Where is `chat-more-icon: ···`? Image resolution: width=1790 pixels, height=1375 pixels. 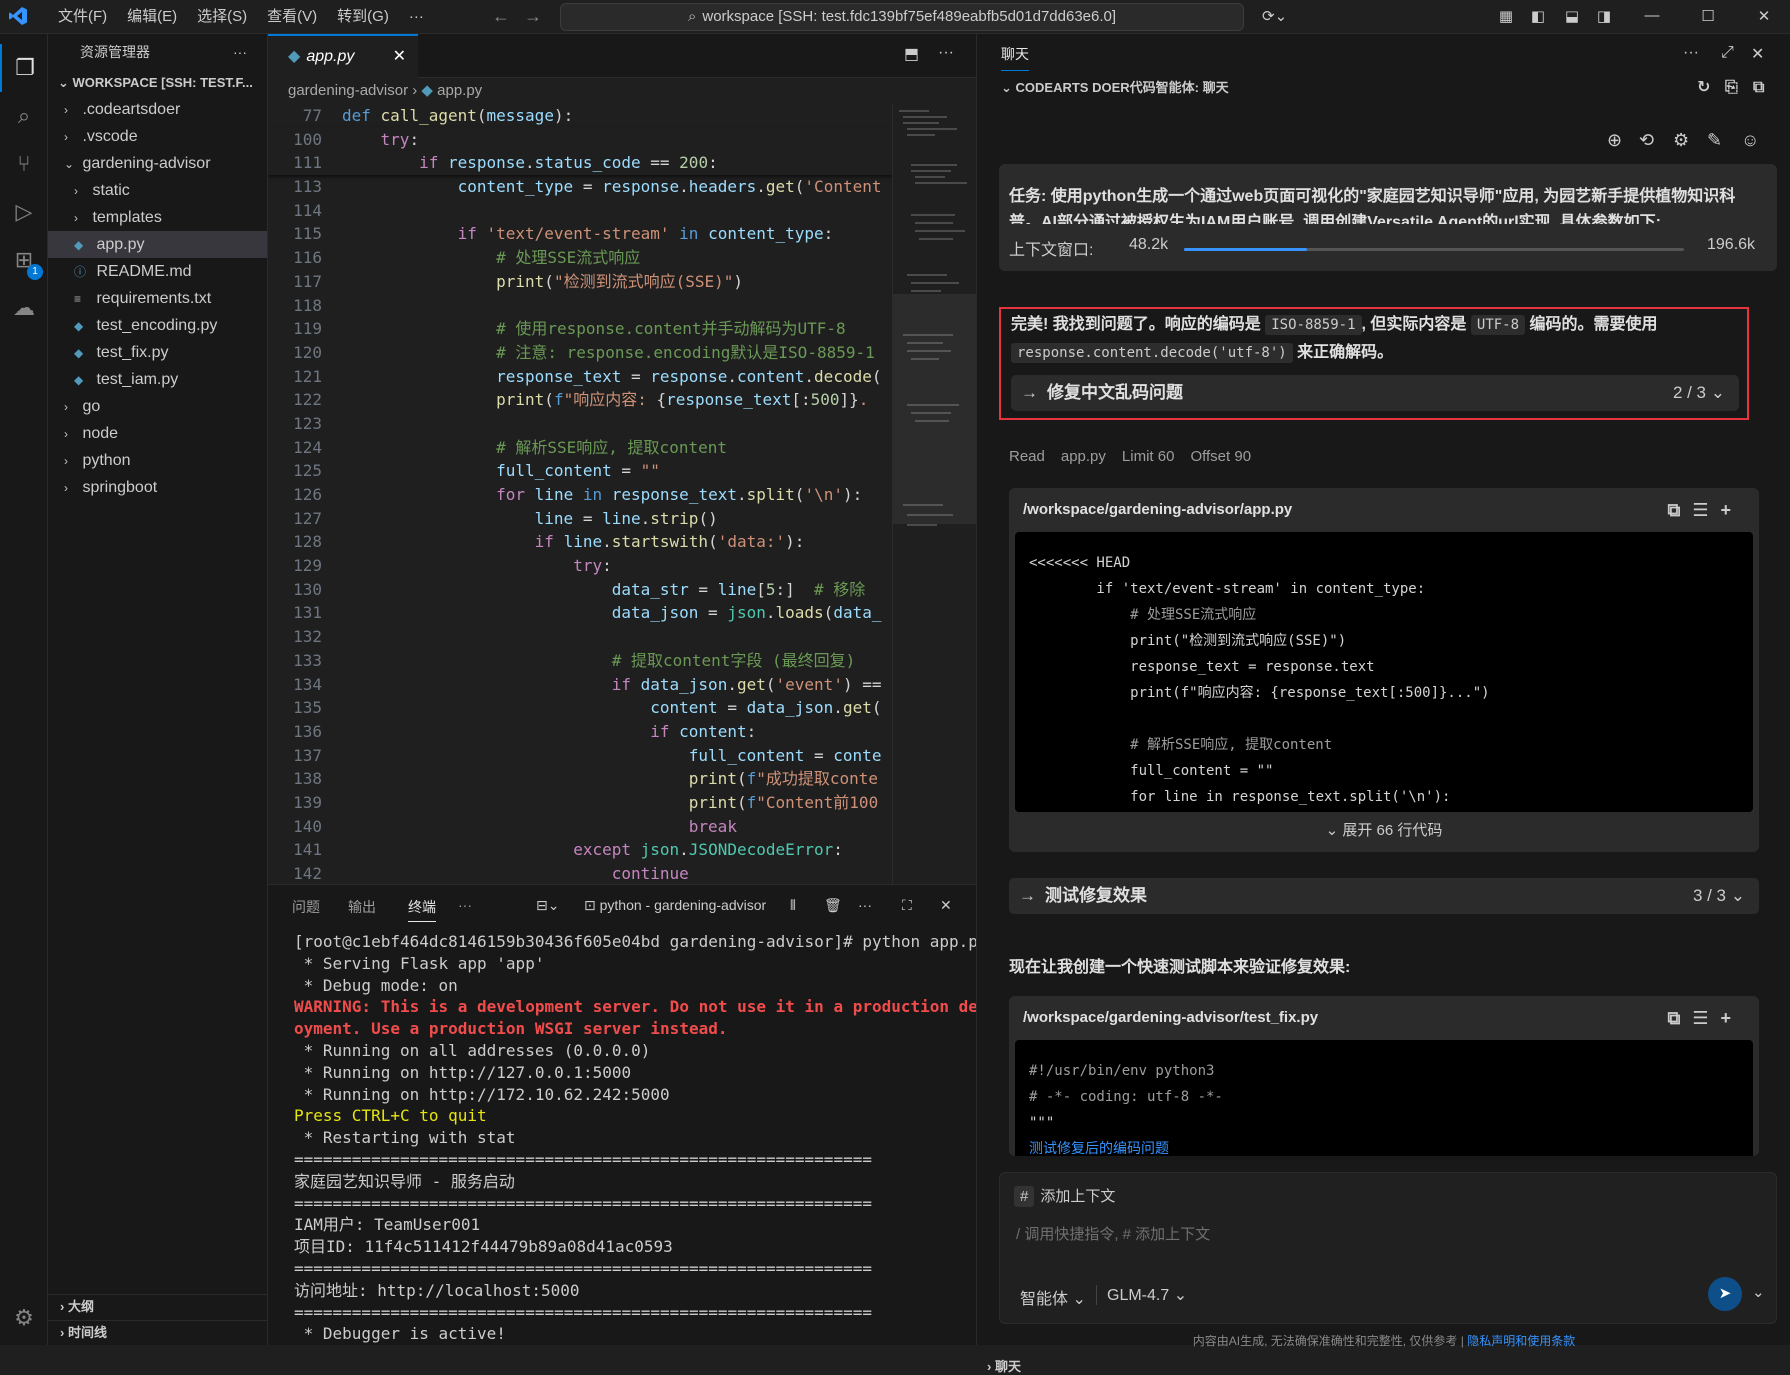 chat-more-icon: ··· is located at coordinates (1691, 53).